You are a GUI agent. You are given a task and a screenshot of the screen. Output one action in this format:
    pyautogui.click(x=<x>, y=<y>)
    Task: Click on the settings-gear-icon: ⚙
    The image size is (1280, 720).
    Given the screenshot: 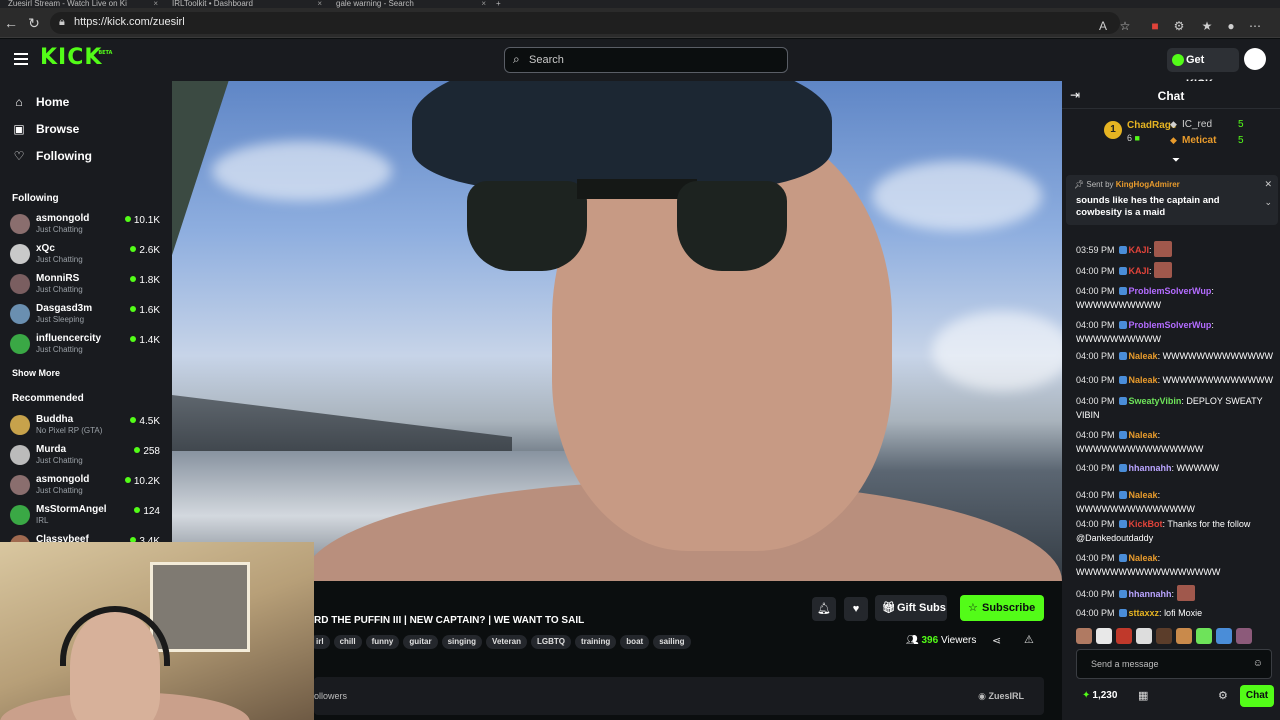 What is the action you would take?
    pyautogui.click(x=1223, y=695)
    